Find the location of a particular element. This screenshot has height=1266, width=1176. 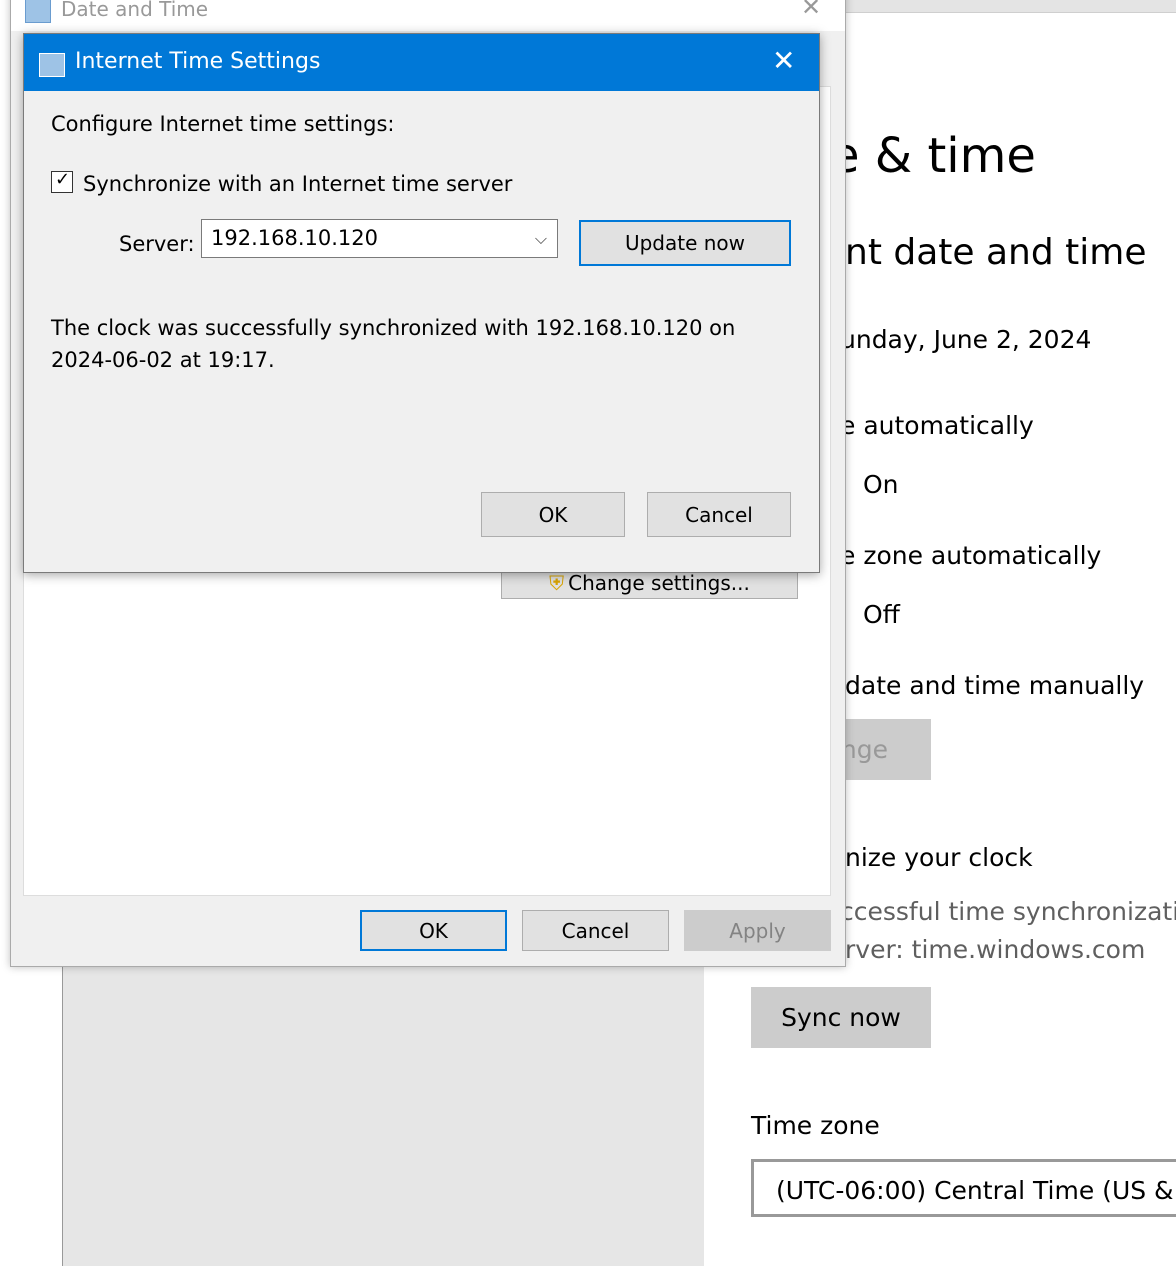

set-timezone-auto-toggle-state: Off is located at coordinates (881, 614).